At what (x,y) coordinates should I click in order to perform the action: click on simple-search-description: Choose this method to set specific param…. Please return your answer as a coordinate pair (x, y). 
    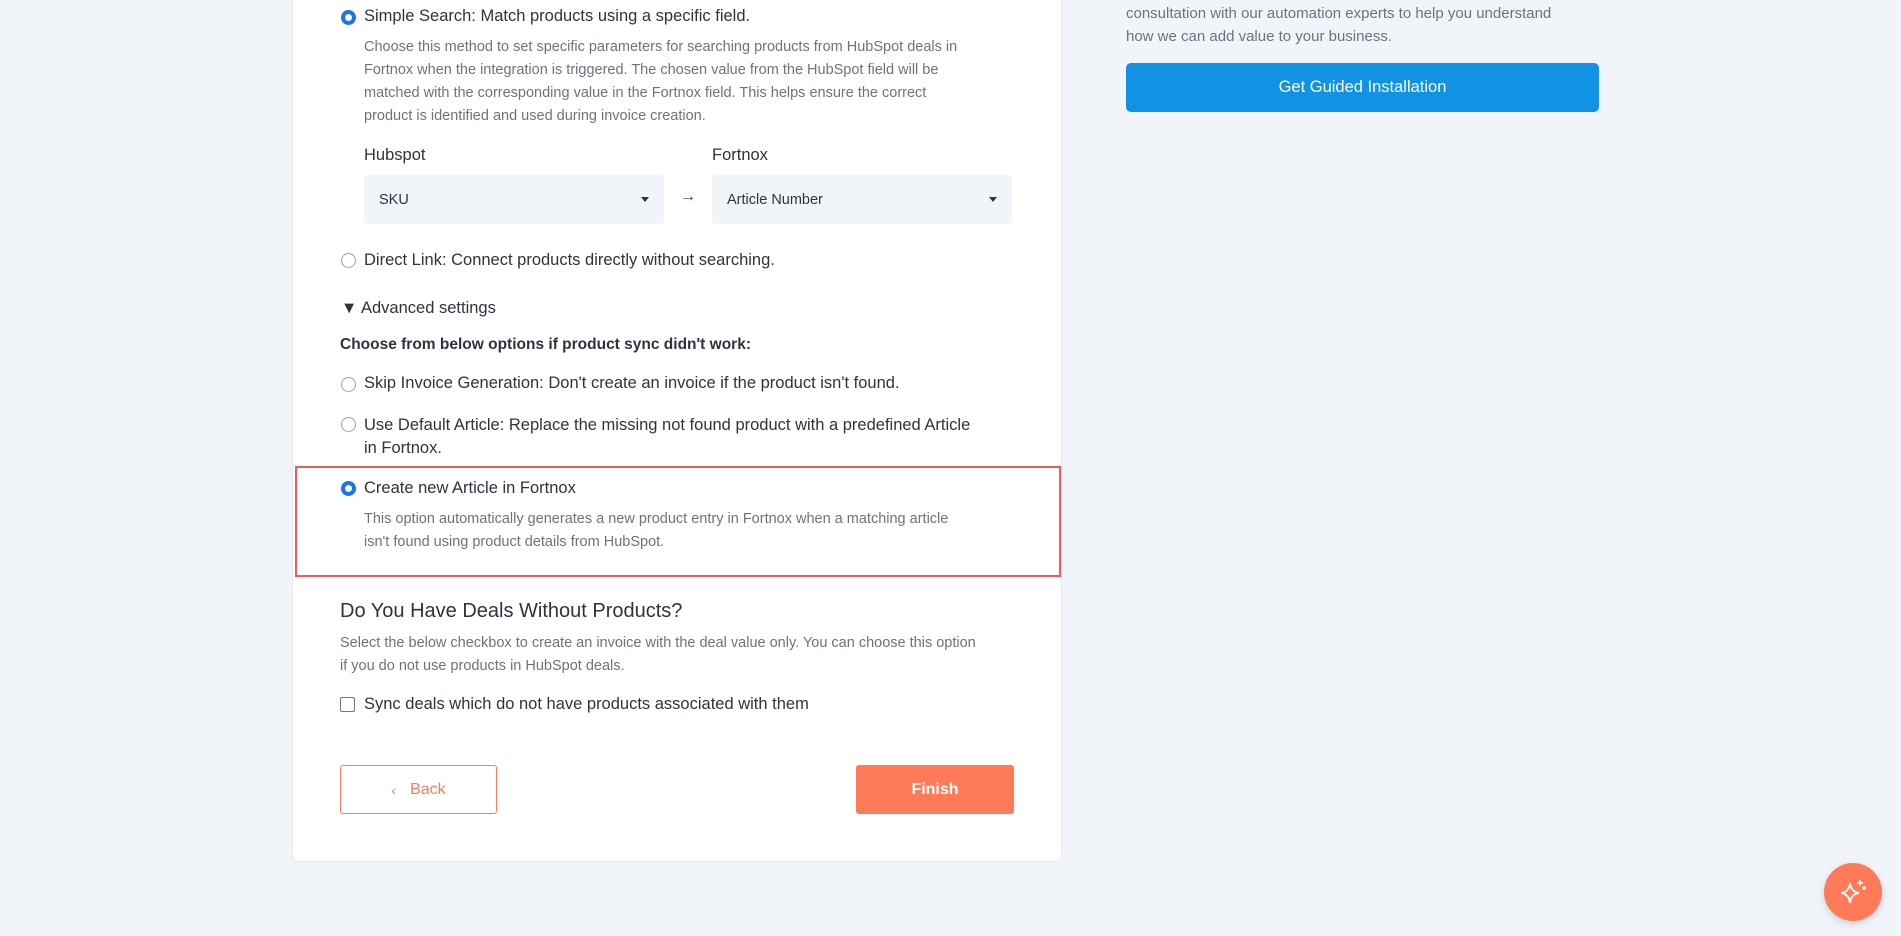
    Looking at the image, I should click on (660, 82).